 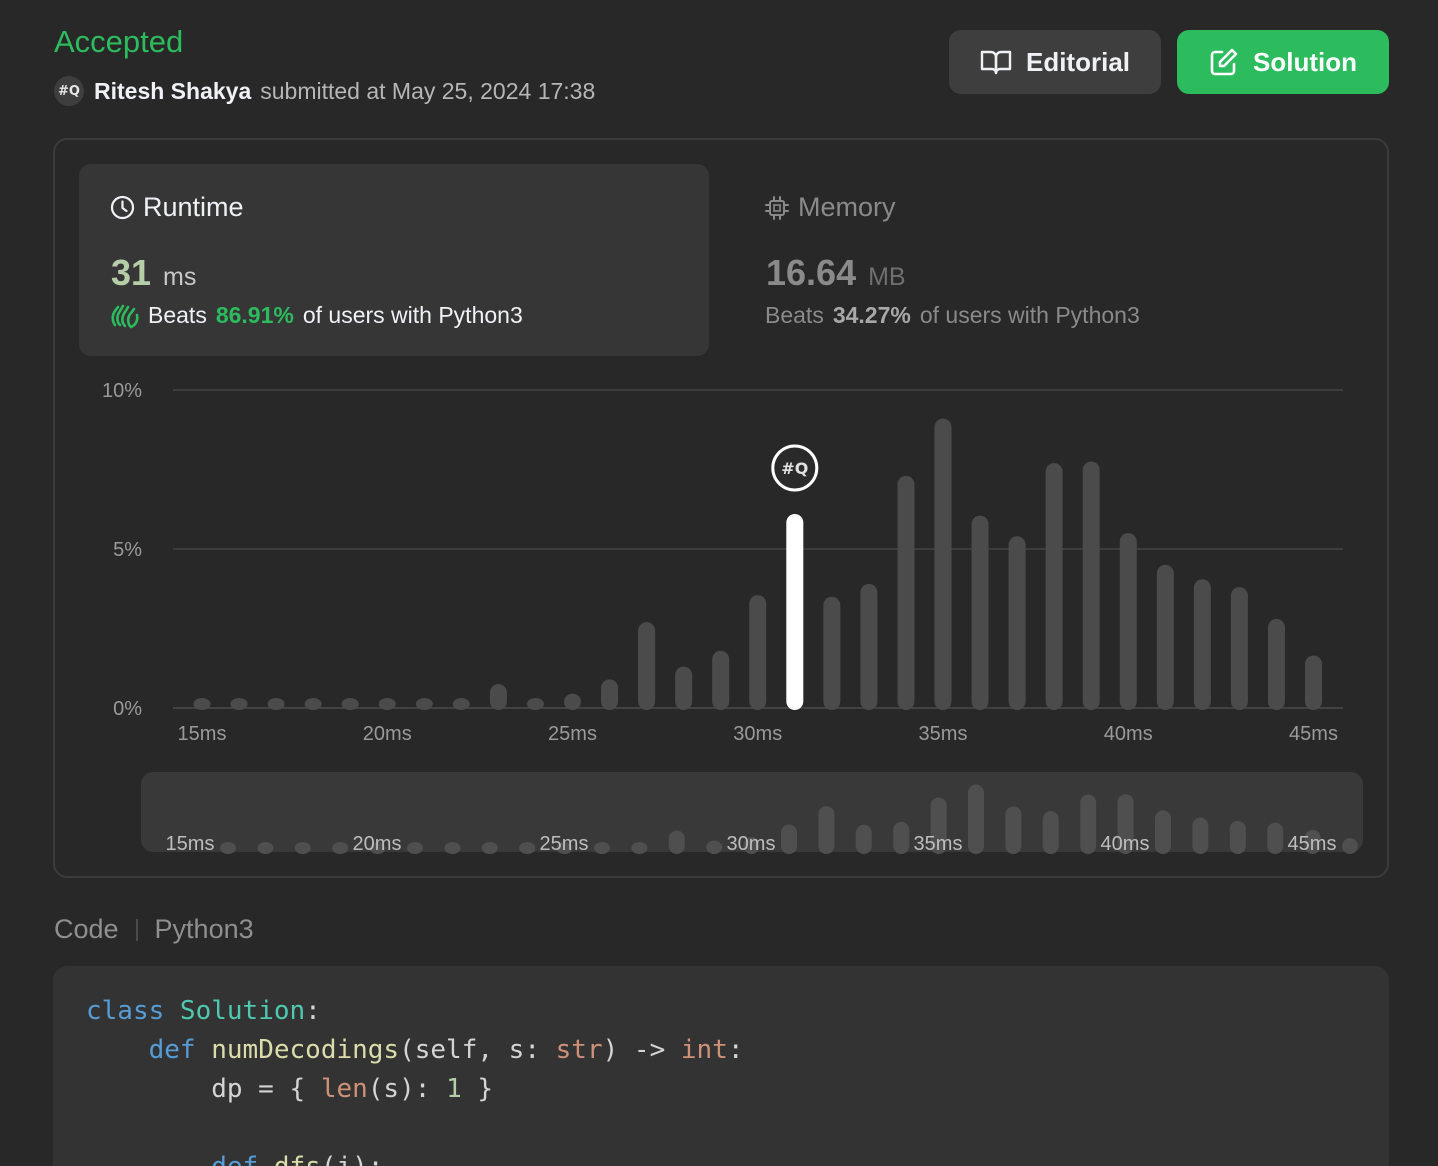 I want to click on range-selector-tick-label: 25ms, so click(x=564, y=844).